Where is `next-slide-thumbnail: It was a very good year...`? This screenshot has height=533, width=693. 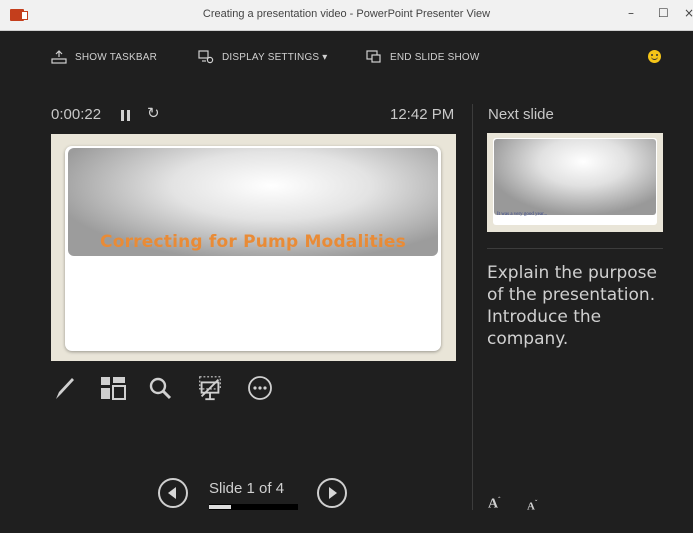 next-slide-thumbnail: It was a very good year... is located at coordinates (575, 182).